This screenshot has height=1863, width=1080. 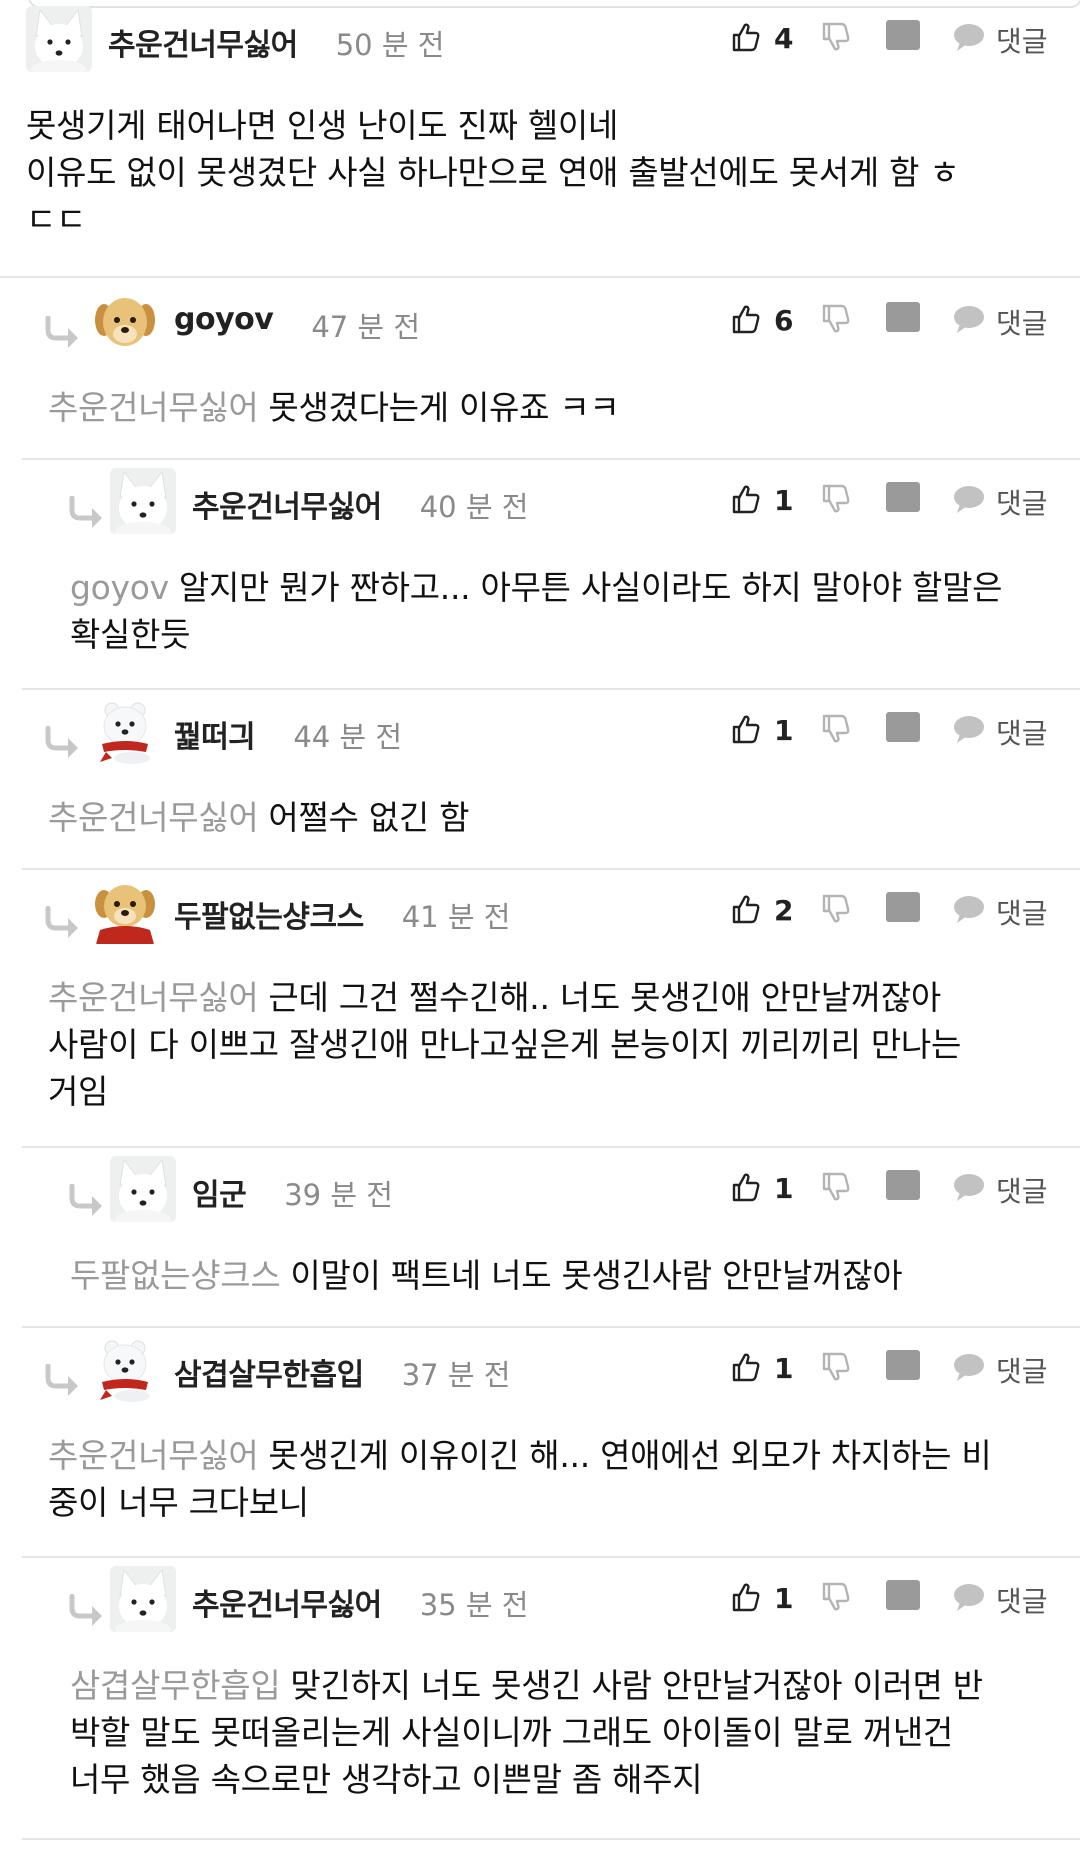 What do you see at coordinates (764, 320) in the screenshot?
I see `like-button: 6` at bounding box center [764, 320].